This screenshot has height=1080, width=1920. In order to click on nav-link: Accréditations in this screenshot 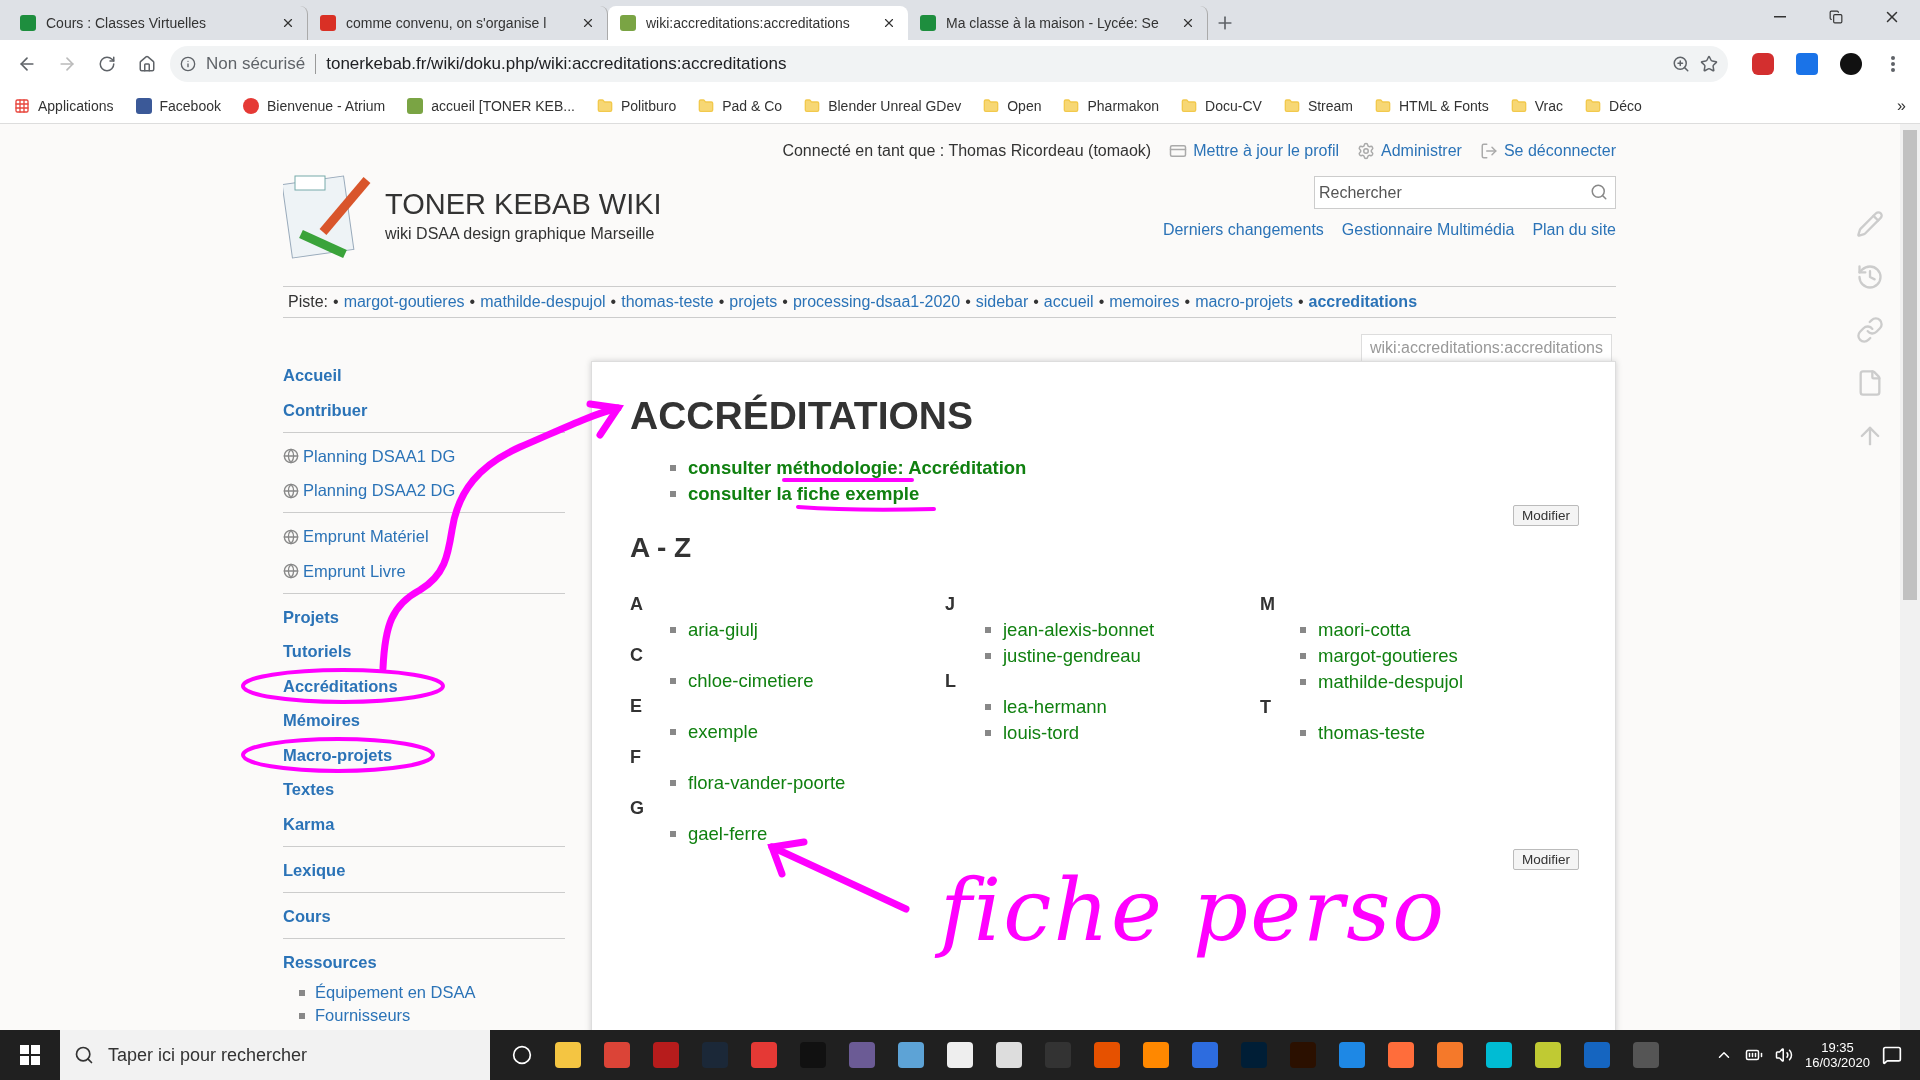, I will do `click(340, 686)`.